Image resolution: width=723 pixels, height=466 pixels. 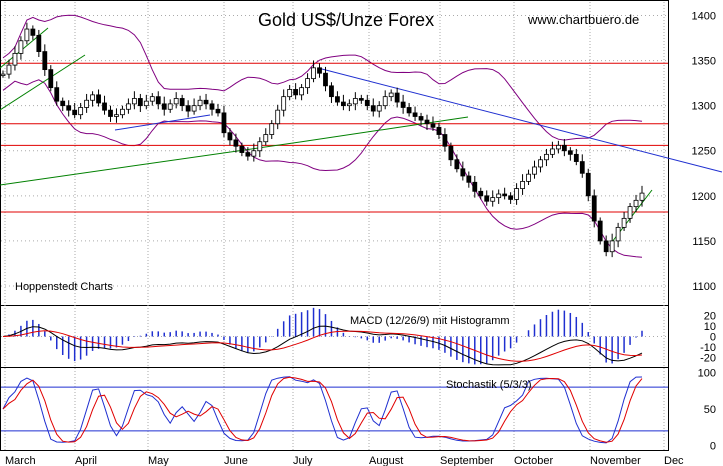 I want to click on site-label: www.chartbuero.de, so click(x=583, y=19).